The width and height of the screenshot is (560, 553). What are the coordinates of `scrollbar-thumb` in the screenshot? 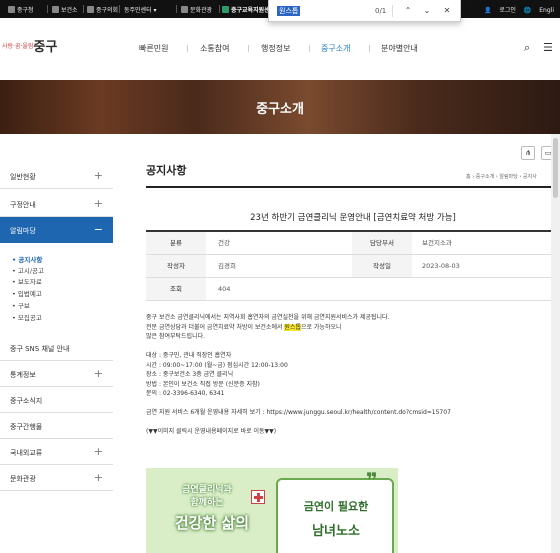 It's located at (555, 168).